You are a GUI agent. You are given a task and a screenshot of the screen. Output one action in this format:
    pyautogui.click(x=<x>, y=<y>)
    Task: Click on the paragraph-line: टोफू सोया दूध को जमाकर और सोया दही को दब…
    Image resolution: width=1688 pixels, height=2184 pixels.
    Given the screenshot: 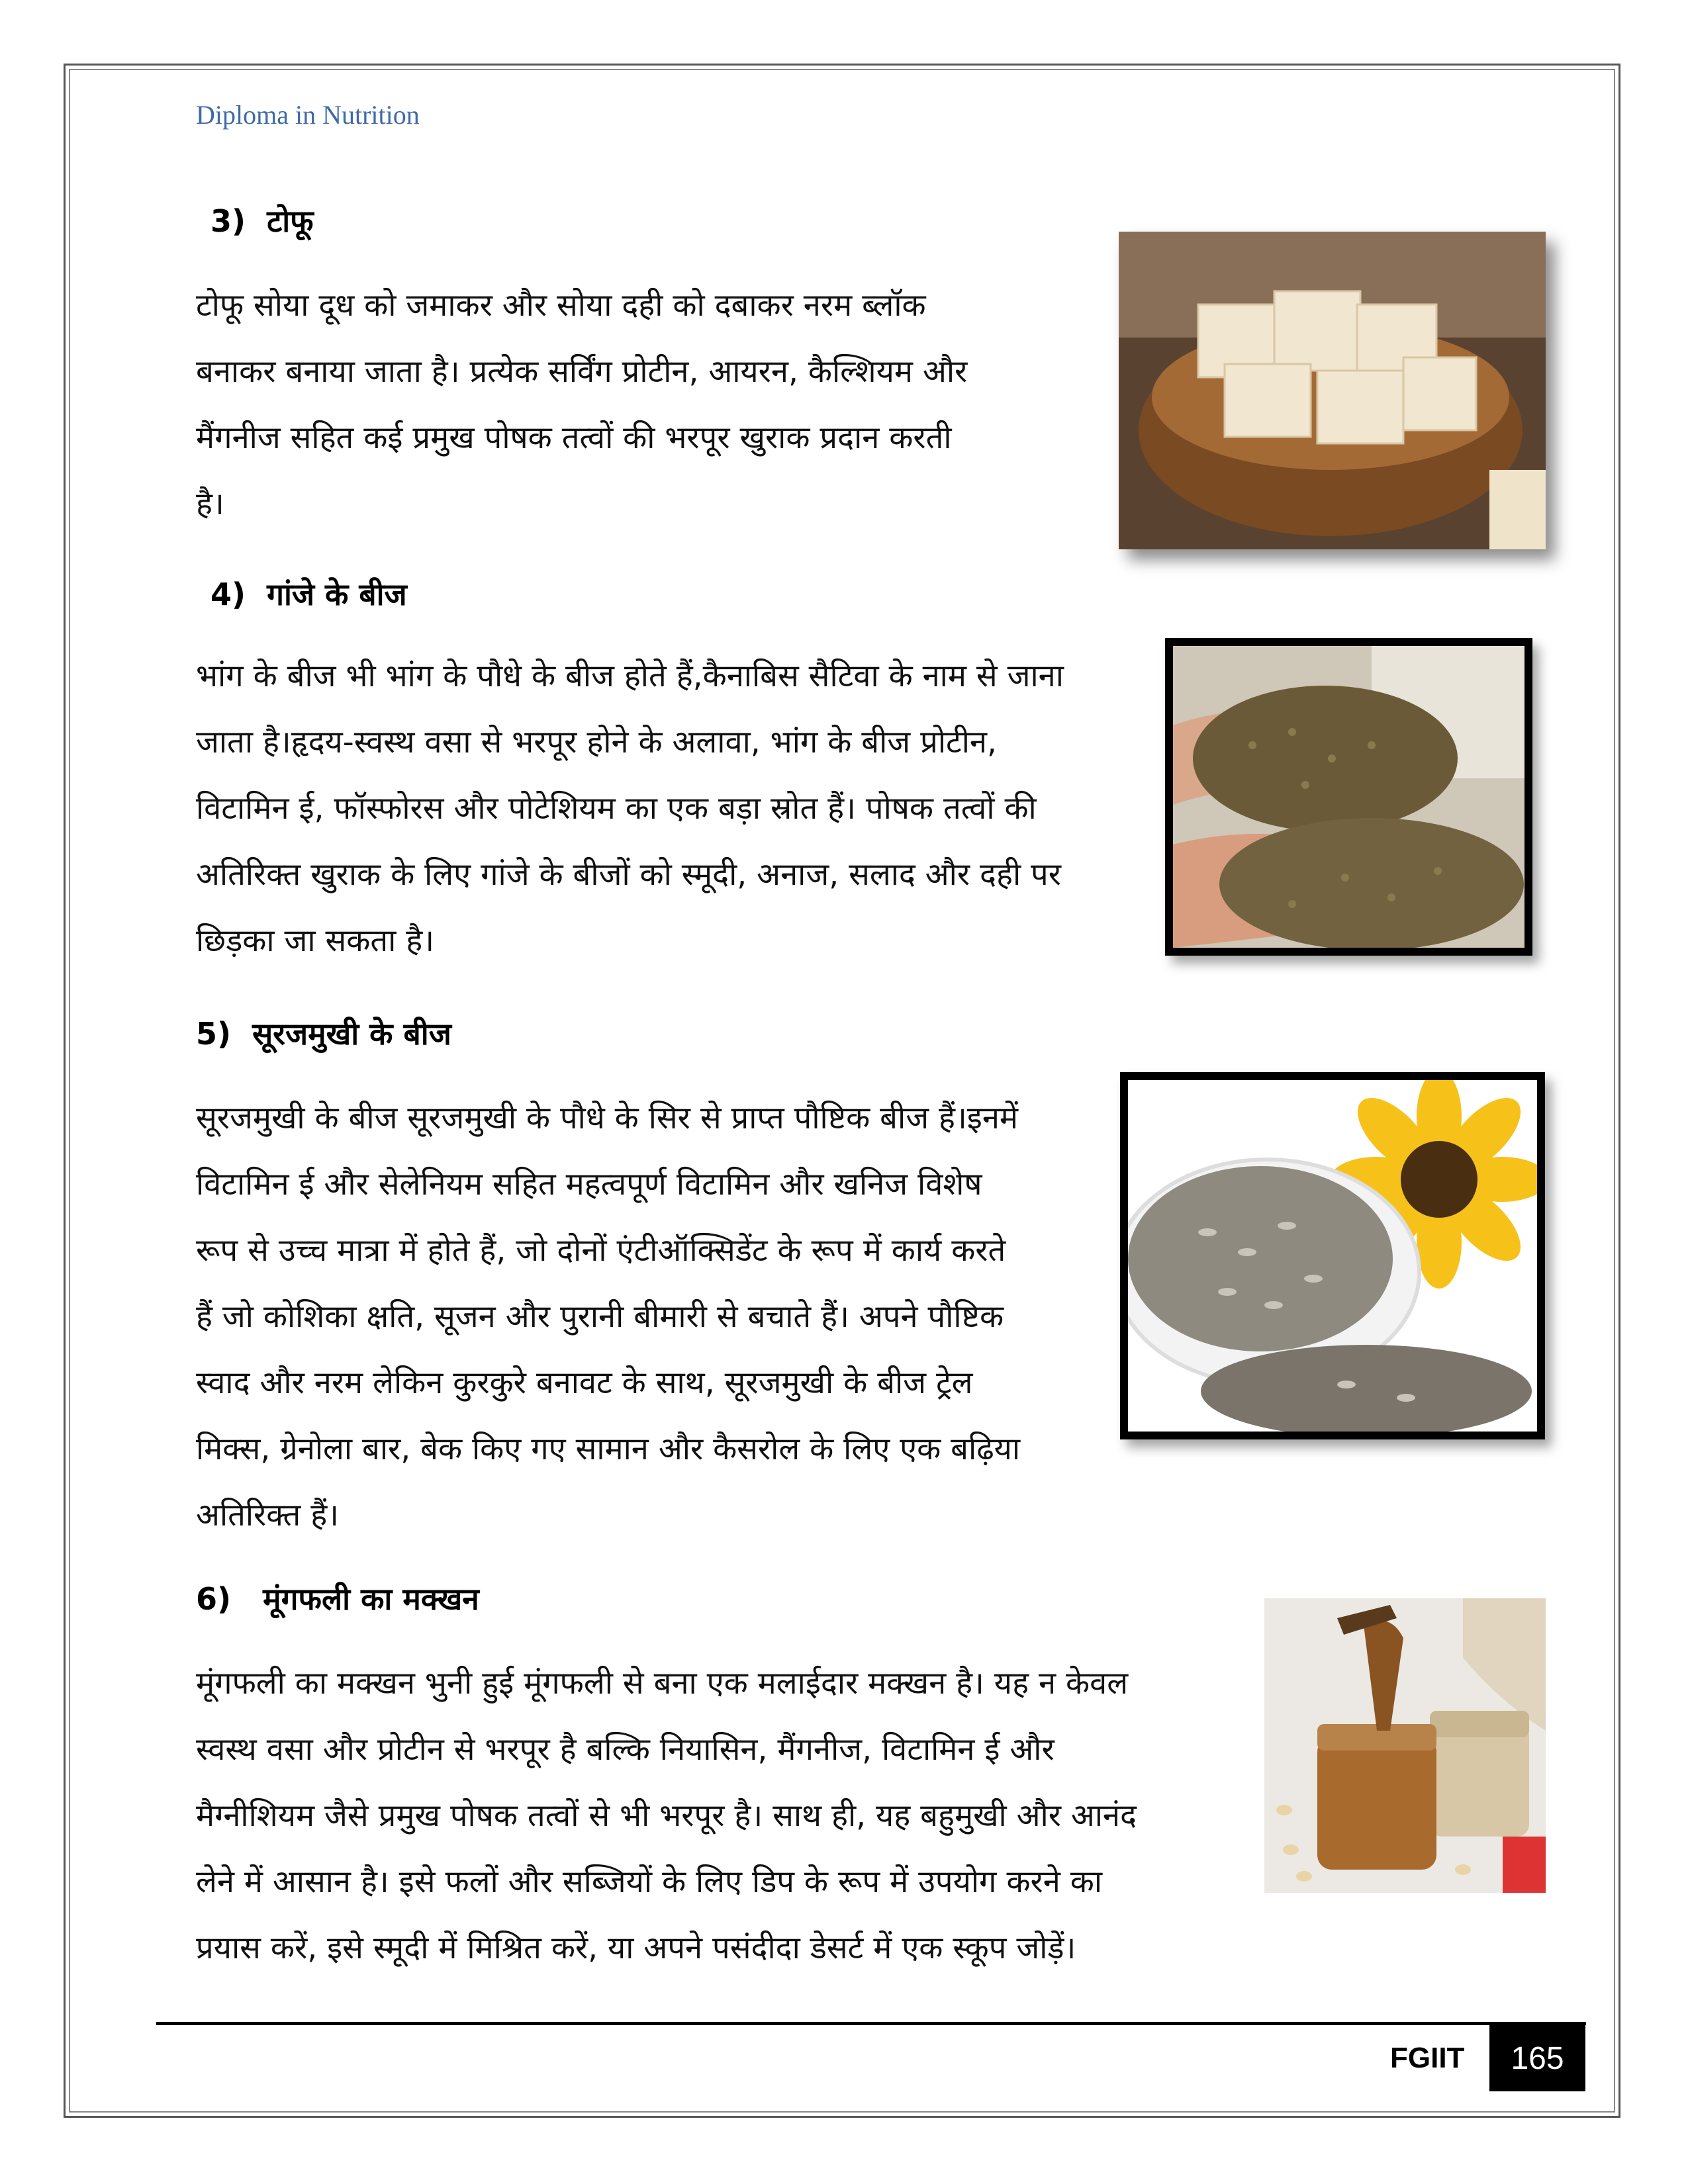 What is the action you would take?
    pyautogui.click(x=561, y=305)
    